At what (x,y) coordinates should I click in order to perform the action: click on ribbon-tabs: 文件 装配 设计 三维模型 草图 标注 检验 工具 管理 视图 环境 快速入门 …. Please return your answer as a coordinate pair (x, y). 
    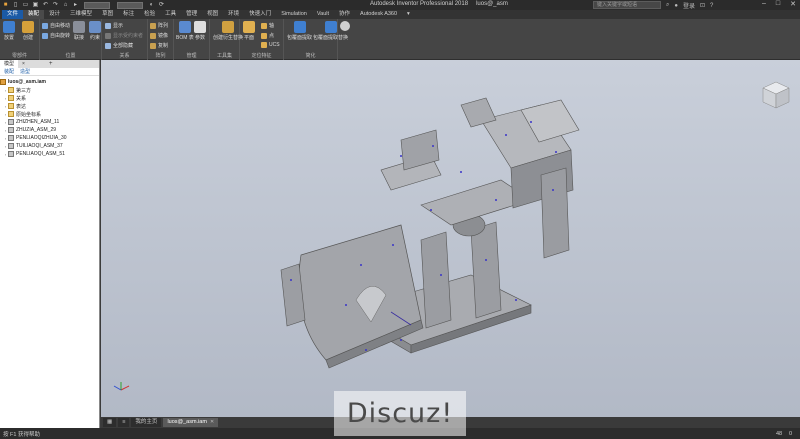
    Looking at the image, I should click on (400, 14).